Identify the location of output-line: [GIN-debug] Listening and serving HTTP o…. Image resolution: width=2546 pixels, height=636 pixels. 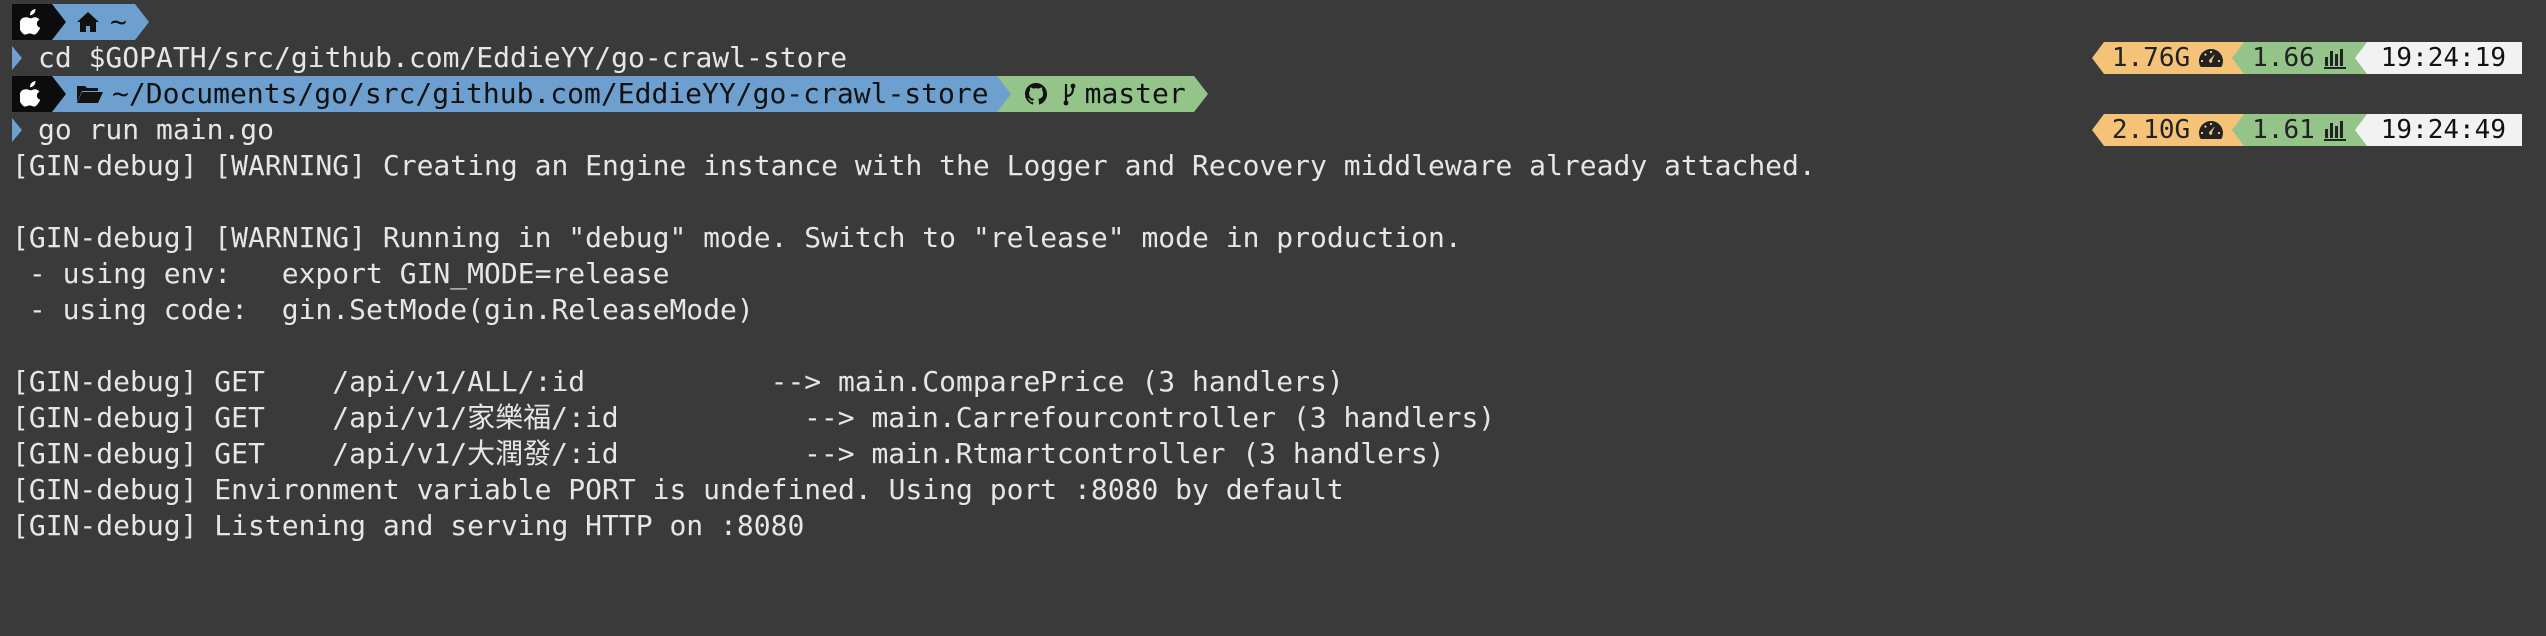
(408, 525).